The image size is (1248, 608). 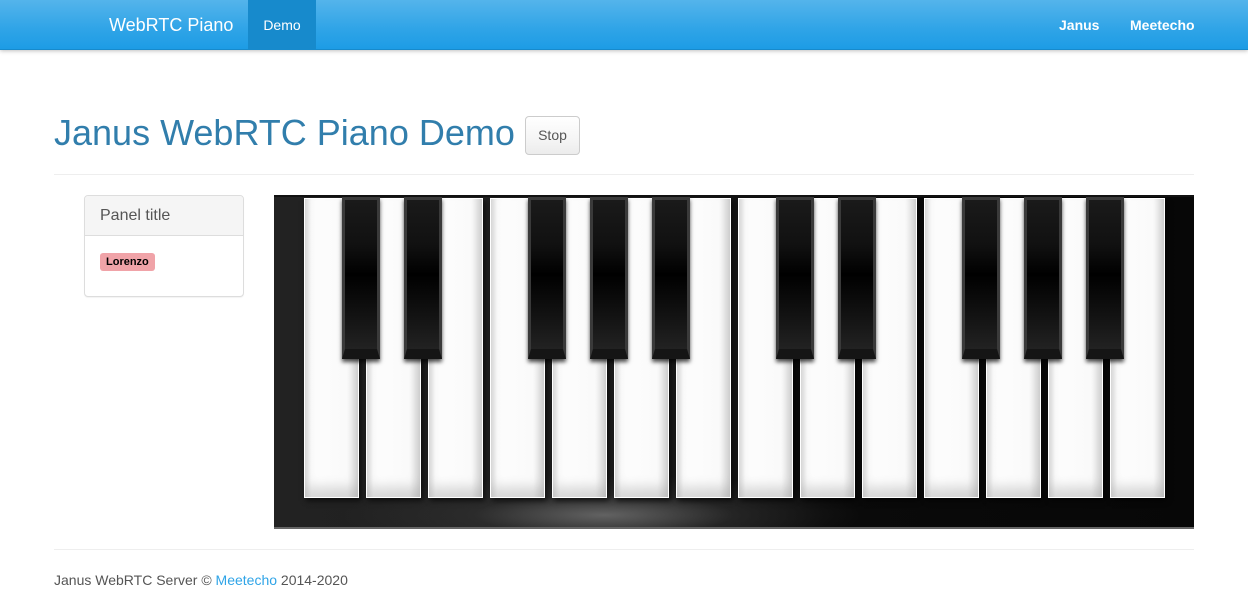 What do you see at coordinates (246, 580) in the screenshot?
I see `meetecho-link: Meetecho` at bounding box center [246, 580].